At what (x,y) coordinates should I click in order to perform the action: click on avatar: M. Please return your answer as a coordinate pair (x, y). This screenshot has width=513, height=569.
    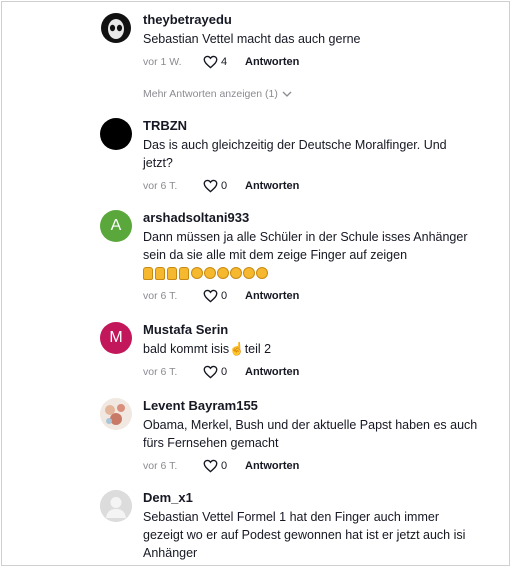
    Looking at the image, I should click on (116, 338).